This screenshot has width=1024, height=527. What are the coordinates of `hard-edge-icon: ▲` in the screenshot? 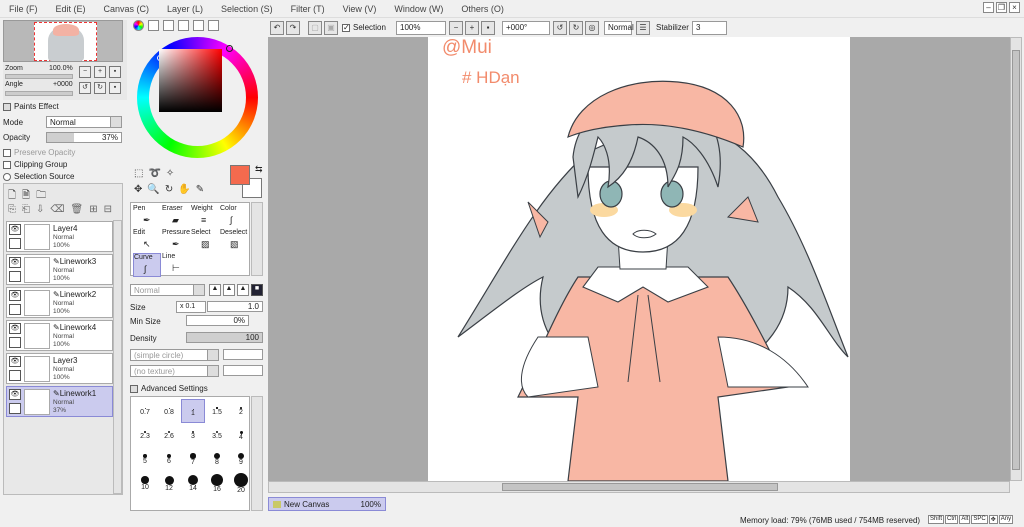 It's located at (215, 290).